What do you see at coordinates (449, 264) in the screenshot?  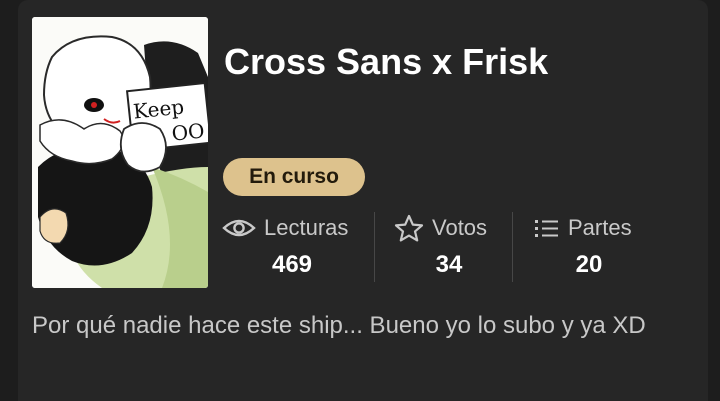 I see `stat-votes-value: 34` at bounding box center [449, 264].